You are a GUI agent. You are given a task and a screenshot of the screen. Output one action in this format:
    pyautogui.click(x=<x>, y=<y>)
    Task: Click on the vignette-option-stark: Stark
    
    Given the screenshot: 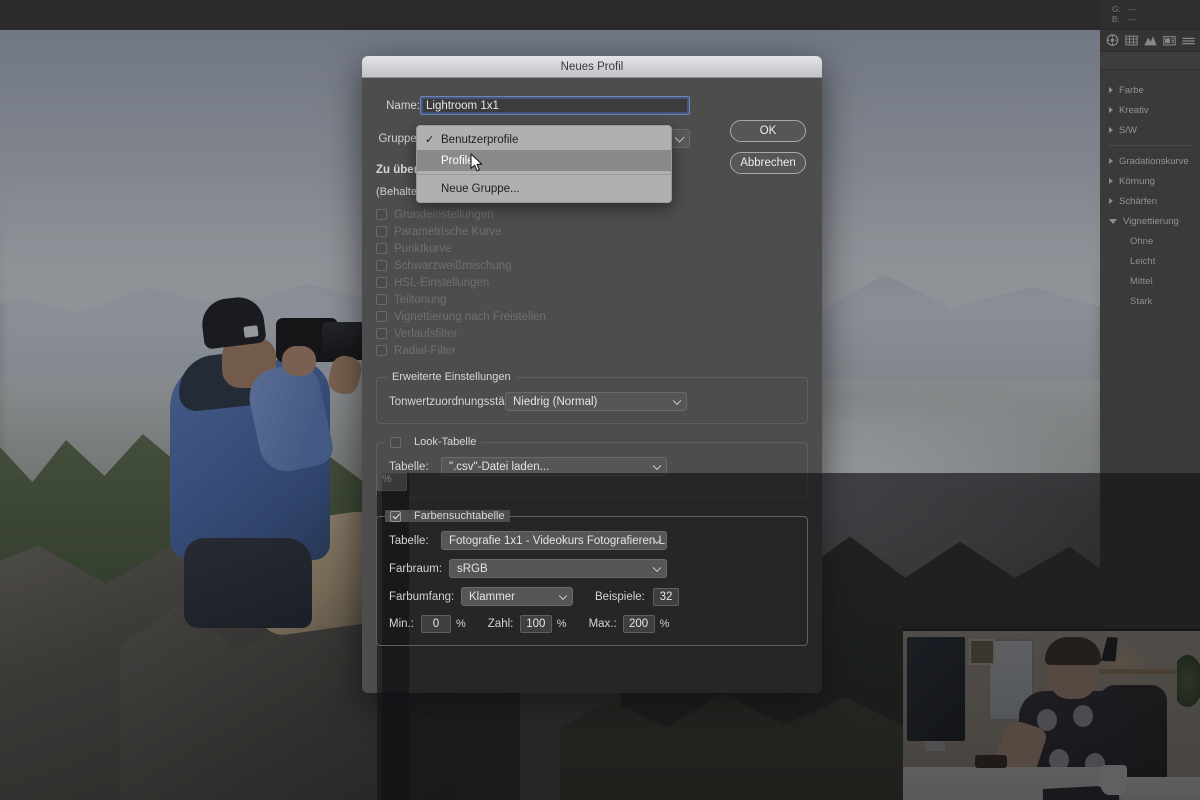 What is the action you would take?
    pyautogui.click(x=1150, y=301)
    